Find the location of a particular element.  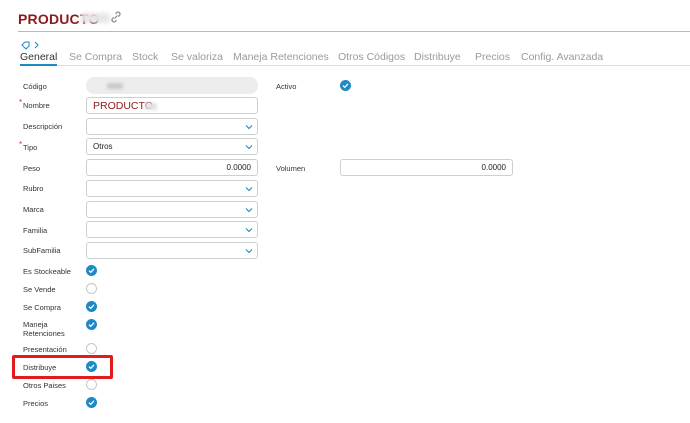

se-vende-checkbox is located at coordinates (91, 288).